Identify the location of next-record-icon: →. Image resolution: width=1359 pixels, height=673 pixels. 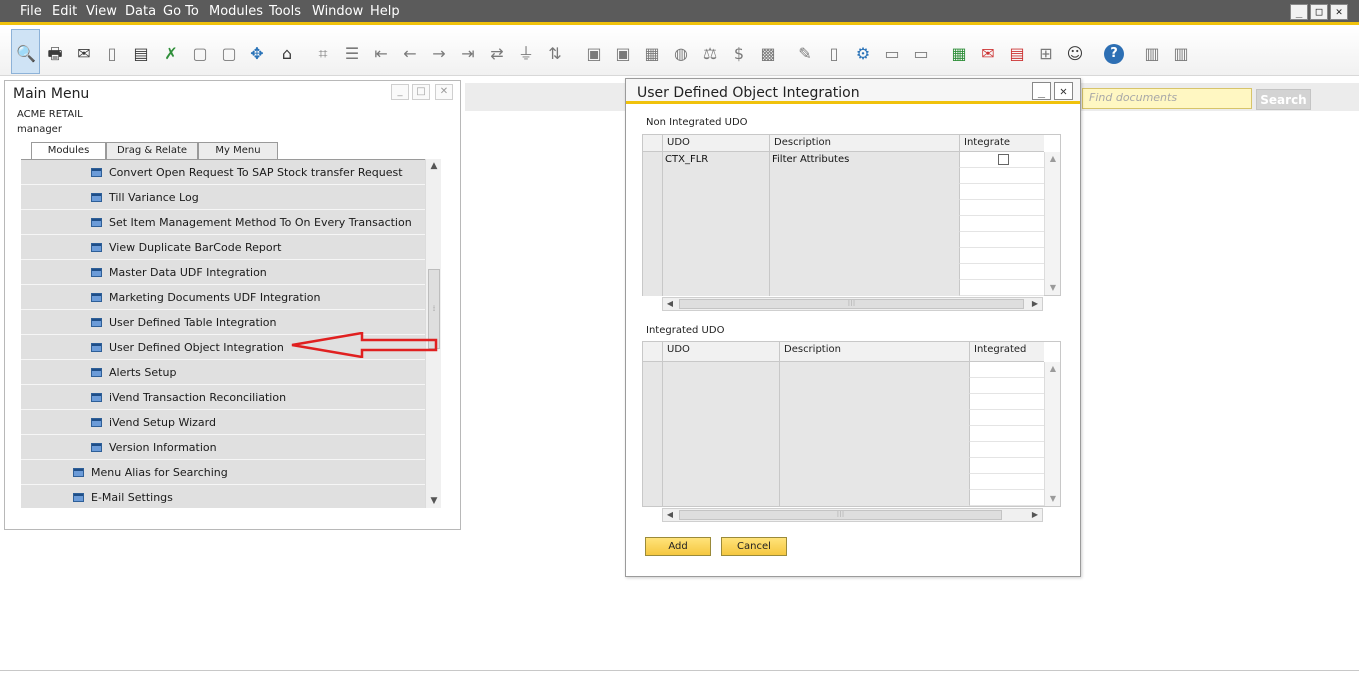
(439, 54).